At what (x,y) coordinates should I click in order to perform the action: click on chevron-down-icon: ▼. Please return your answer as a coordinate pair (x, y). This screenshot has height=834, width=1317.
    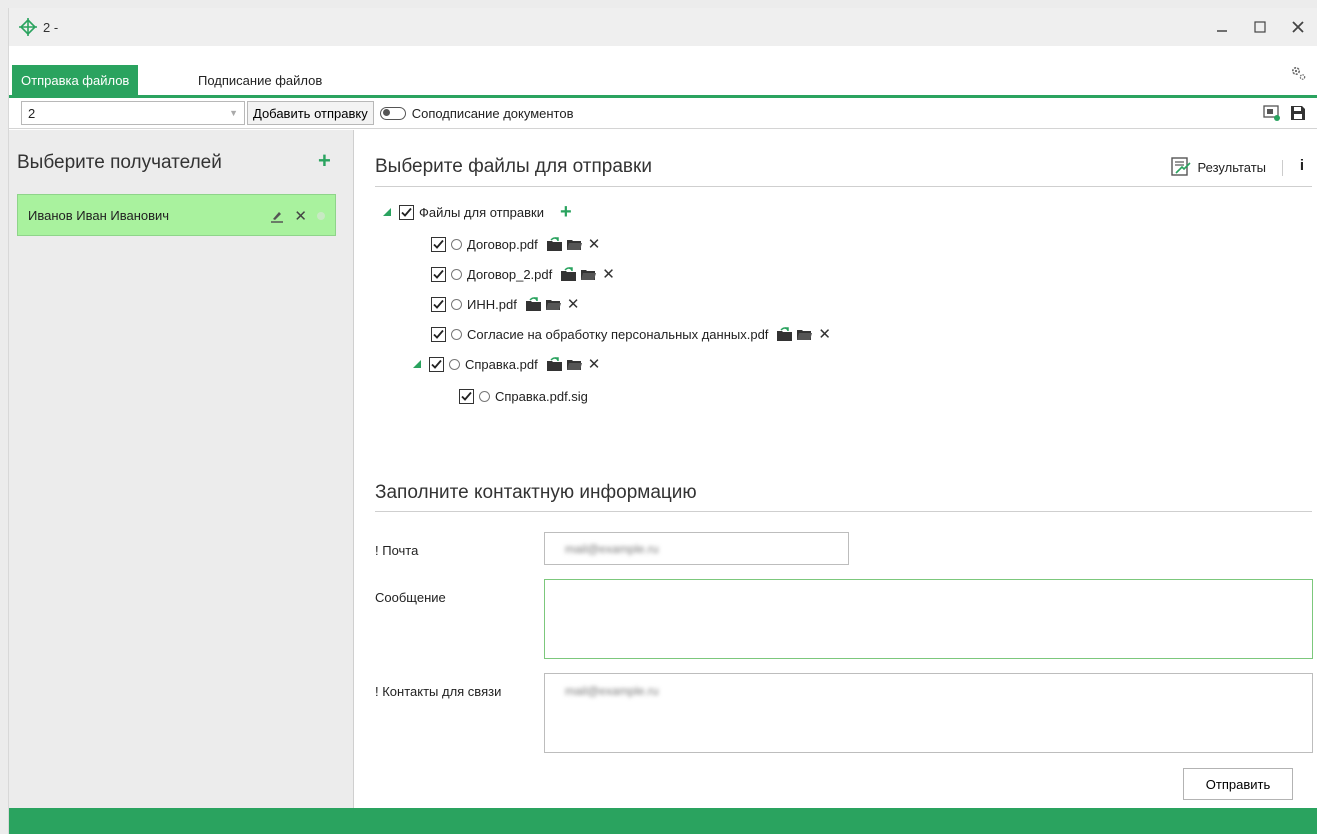
    Looking at the image, I should click on (233, 113).